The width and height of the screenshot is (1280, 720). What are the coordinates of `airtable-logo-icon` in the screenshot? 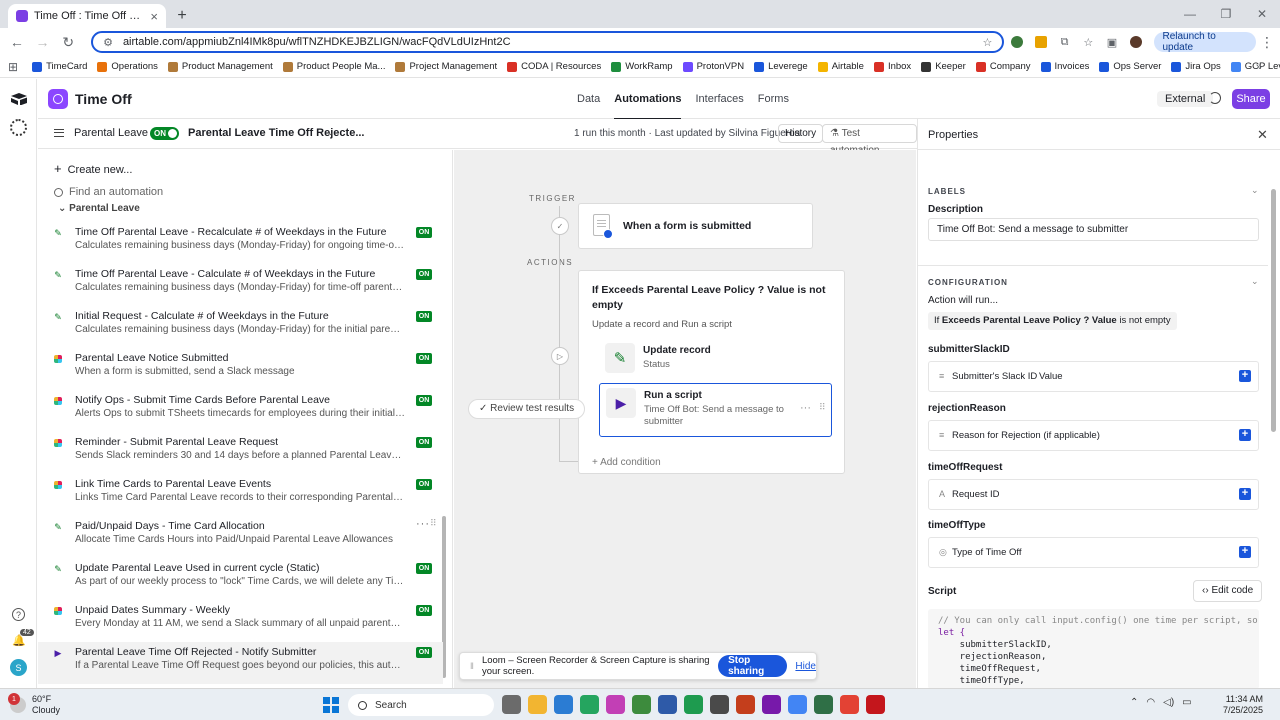 It's located at (19, 99).